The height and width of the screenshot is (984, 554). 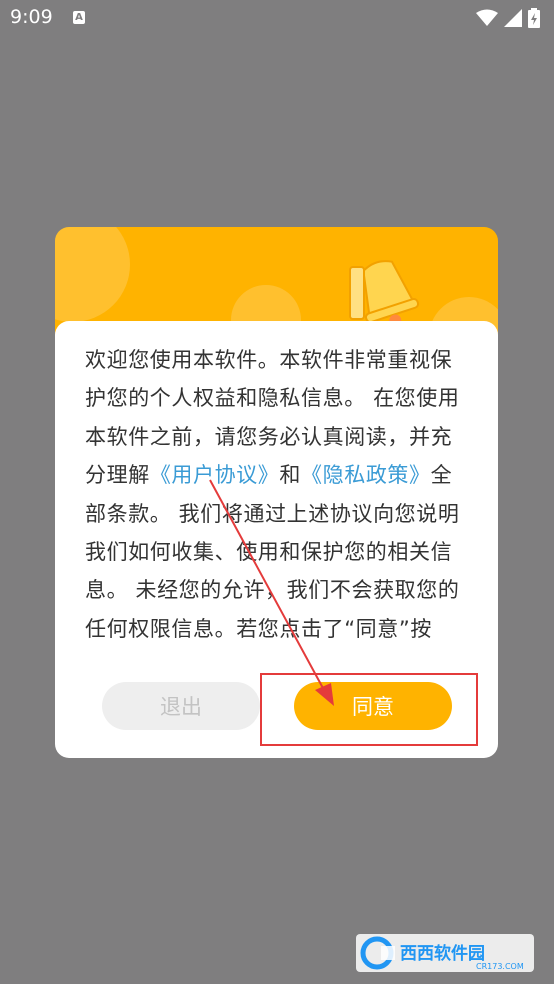 I want to click on signal-icon, so click(x=513, y=18).